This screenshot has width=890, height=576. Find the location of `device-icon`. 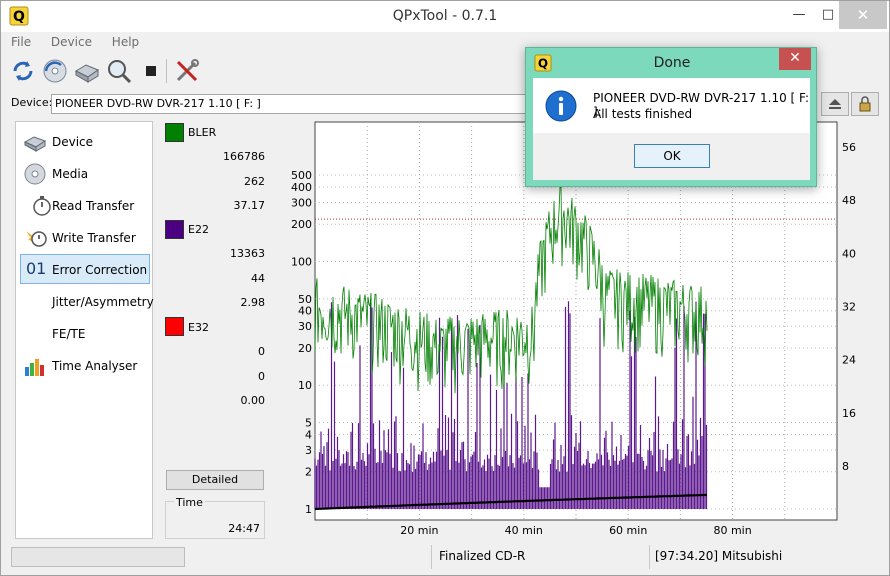

device-icon is located at coordinates (35, 144).